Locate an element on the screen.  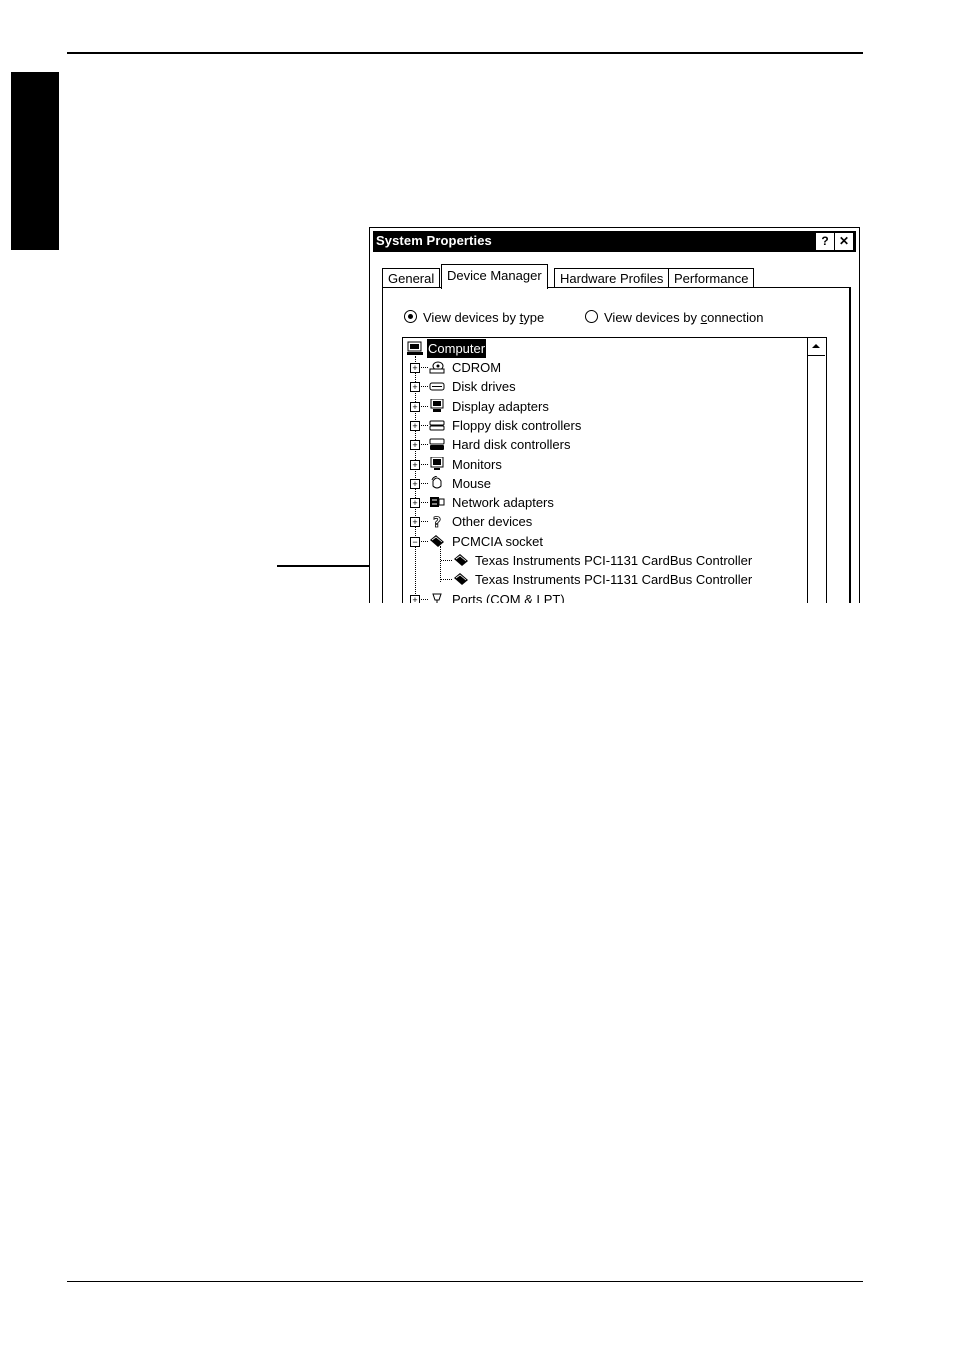
network-adapter-icon is located at coordinates (437, 502).